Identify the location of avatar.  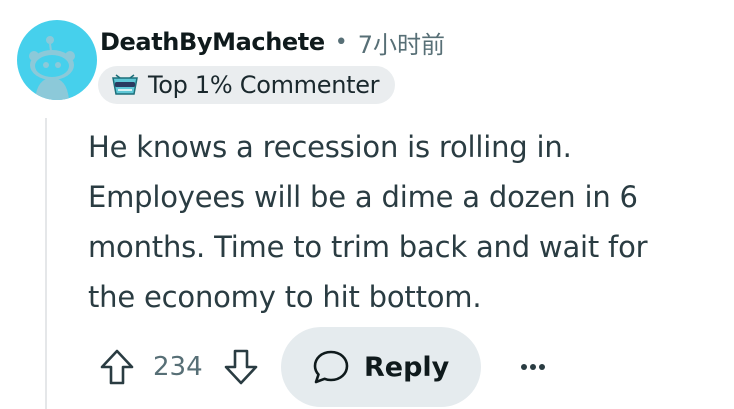
(57, 60).